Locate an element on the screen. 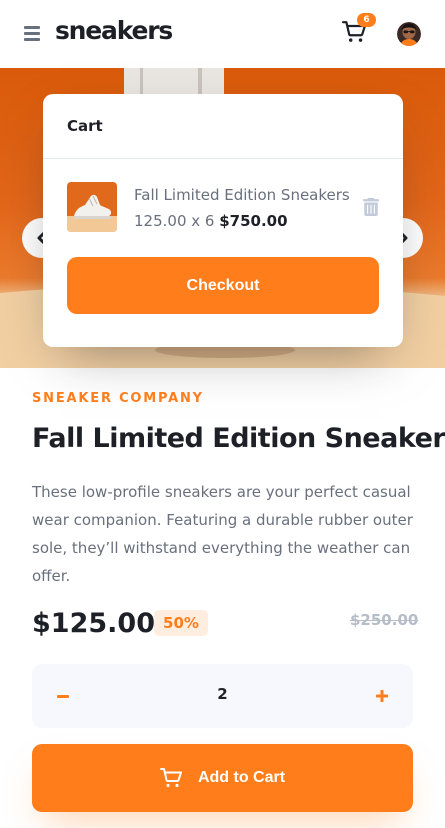 The height and width of the screenshot is (828, 445). cart-title: Cart is located at coordinates (85, 126).